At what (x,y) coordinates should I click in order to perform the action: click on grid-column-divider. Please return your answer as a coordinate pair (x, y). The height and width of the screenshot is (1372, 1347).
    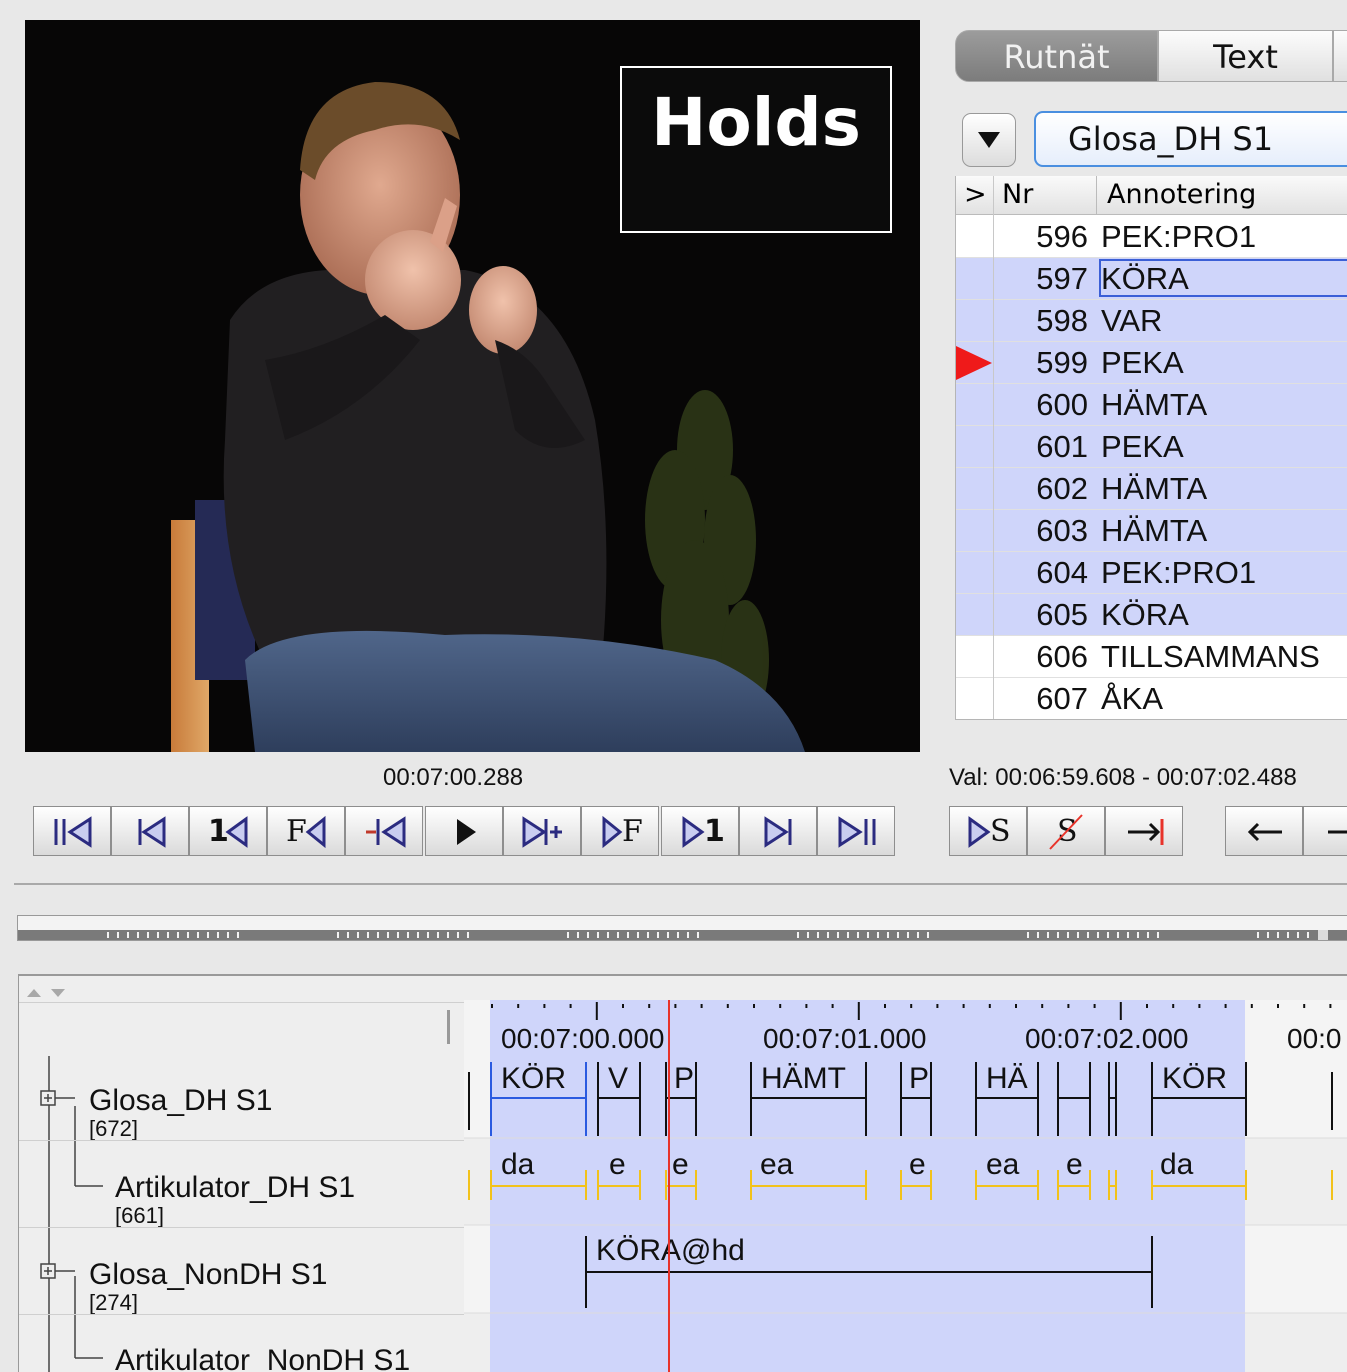
    Looking at the image, I should click on (993, 447).